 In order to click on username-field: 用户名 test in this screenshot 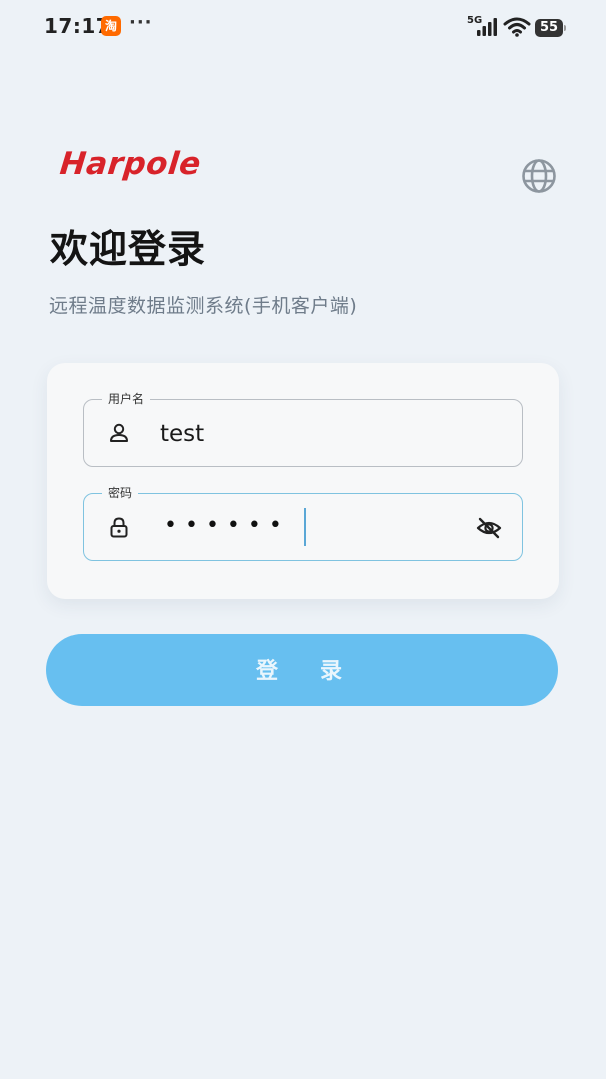, I will do `click(303, 428)`.